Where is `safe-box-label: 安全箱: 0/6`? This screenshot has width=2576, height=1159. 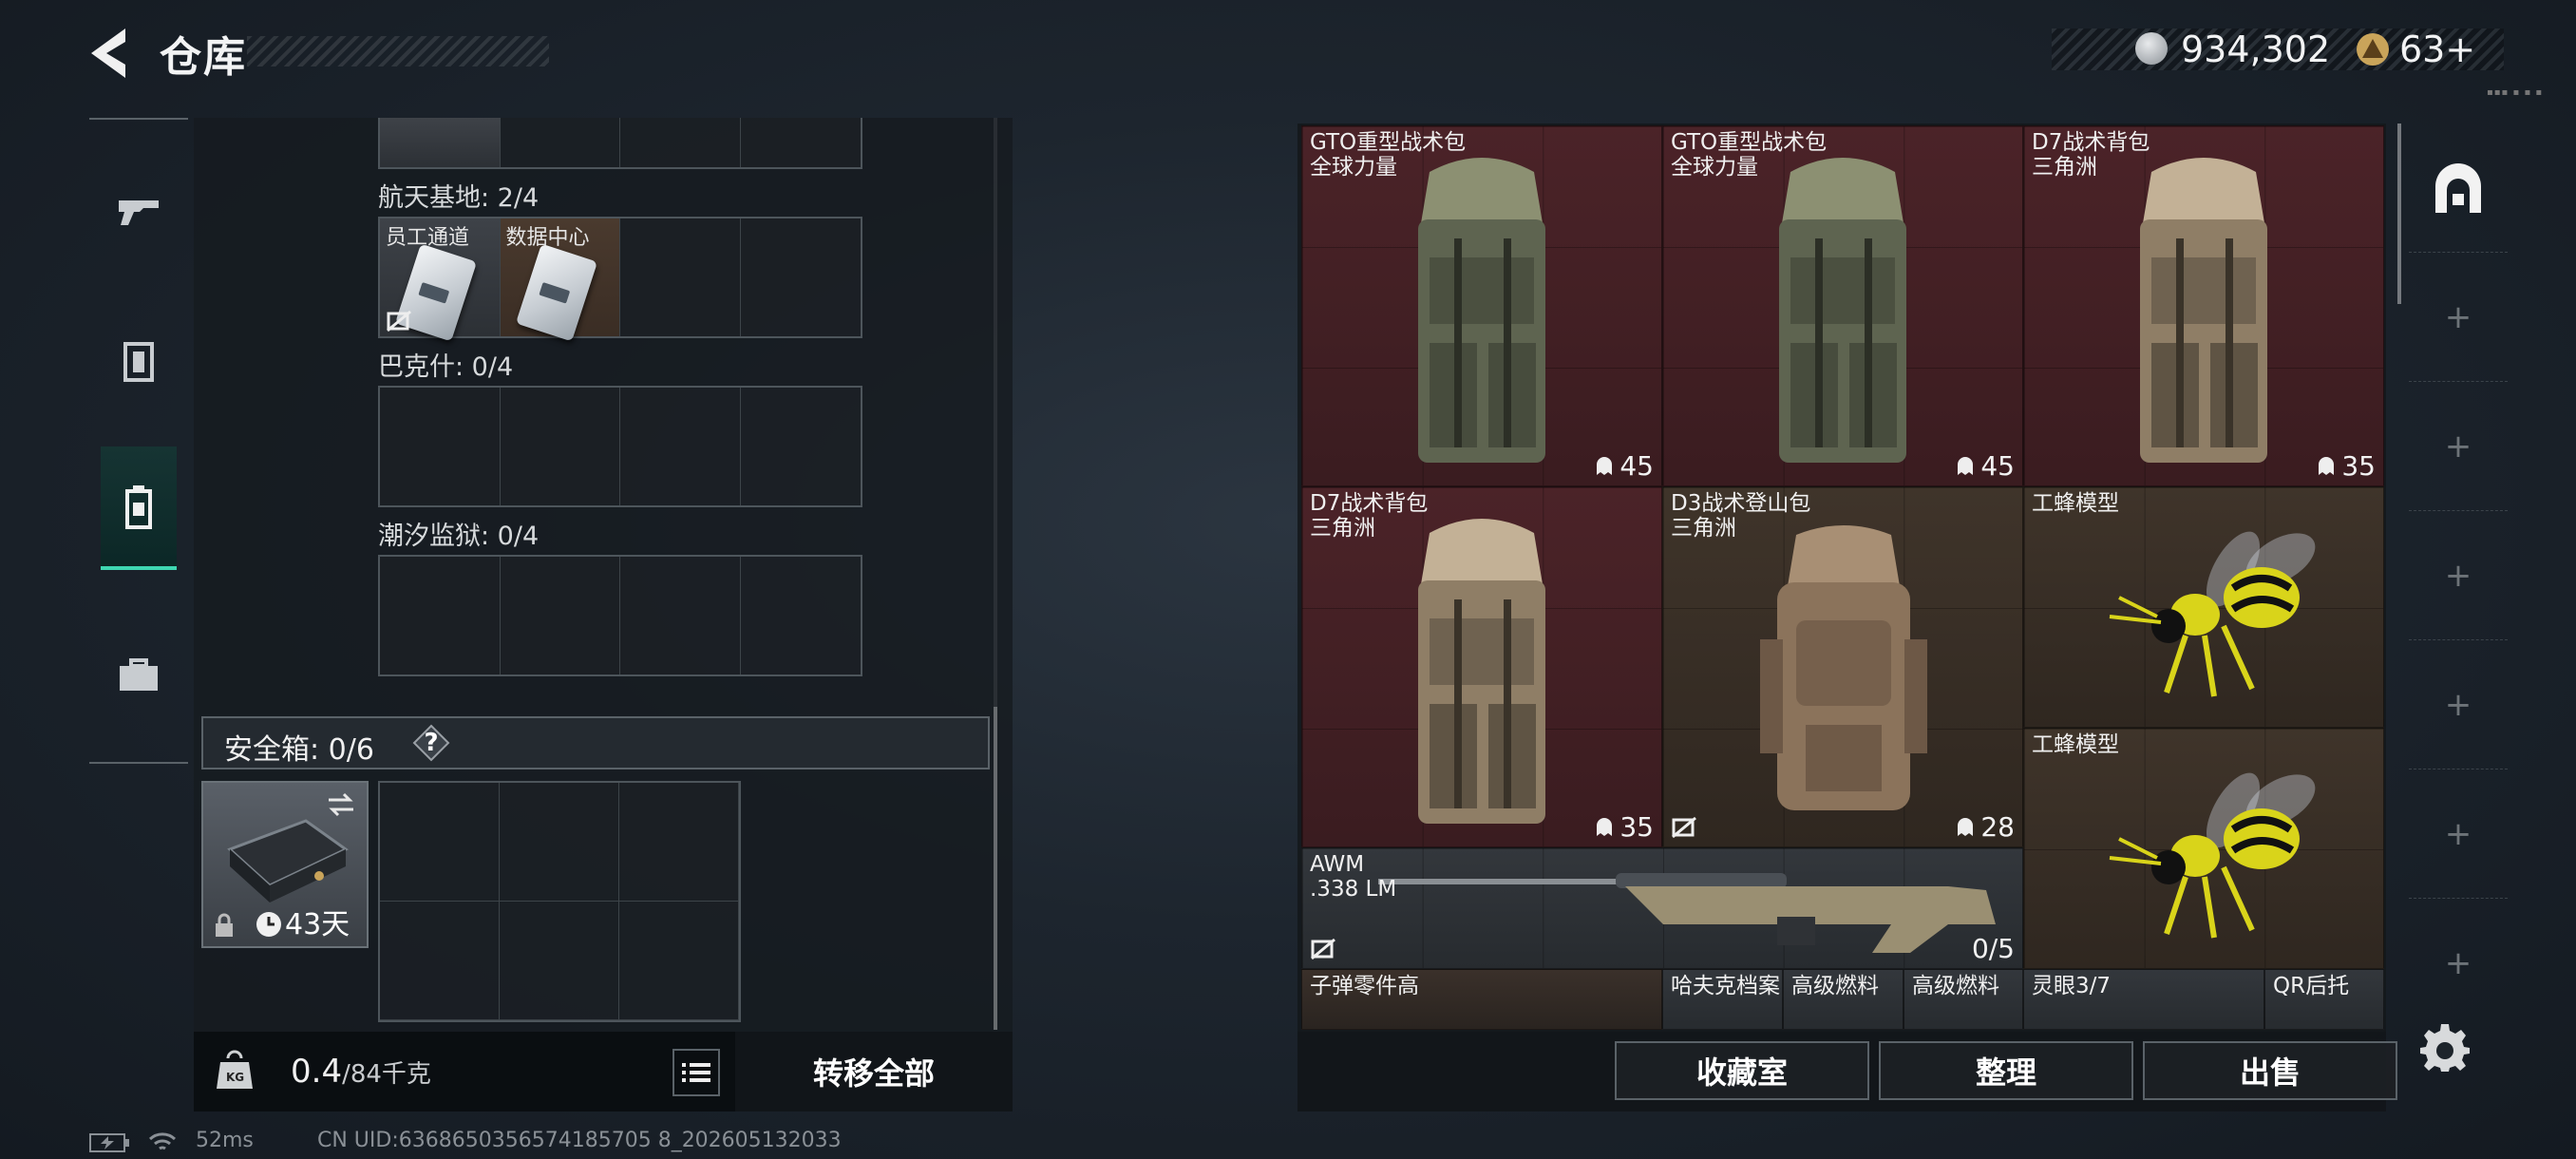
safe-box-label: 安全箱: 0/6 is located at coordinates (299, 750).